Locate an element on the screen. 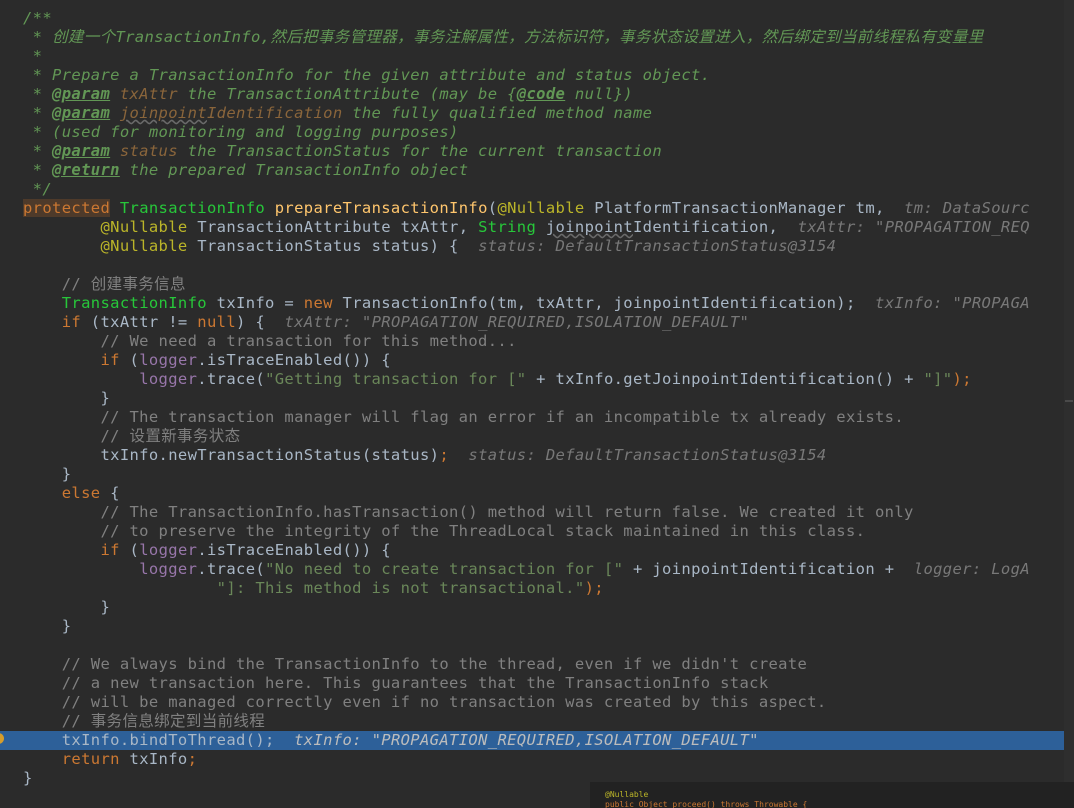 Image resolution: width=1074 pixels, height=808 pixels. code-token: else is located at coordinates (81, 493).